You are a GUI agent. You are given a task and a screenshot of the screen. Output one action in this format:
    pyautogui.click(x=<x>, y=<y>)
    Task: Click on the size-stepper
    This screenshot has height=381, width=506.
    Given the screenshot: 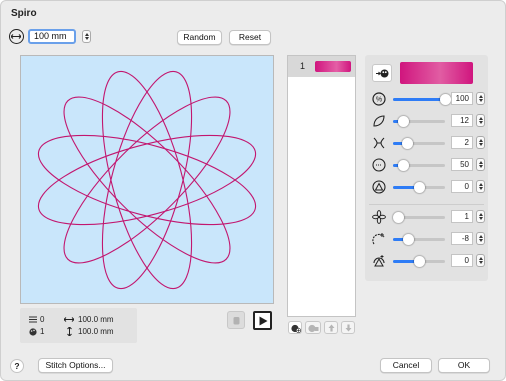 What is the action you would take?
    pyautogui.click(x=86, y=36)
    